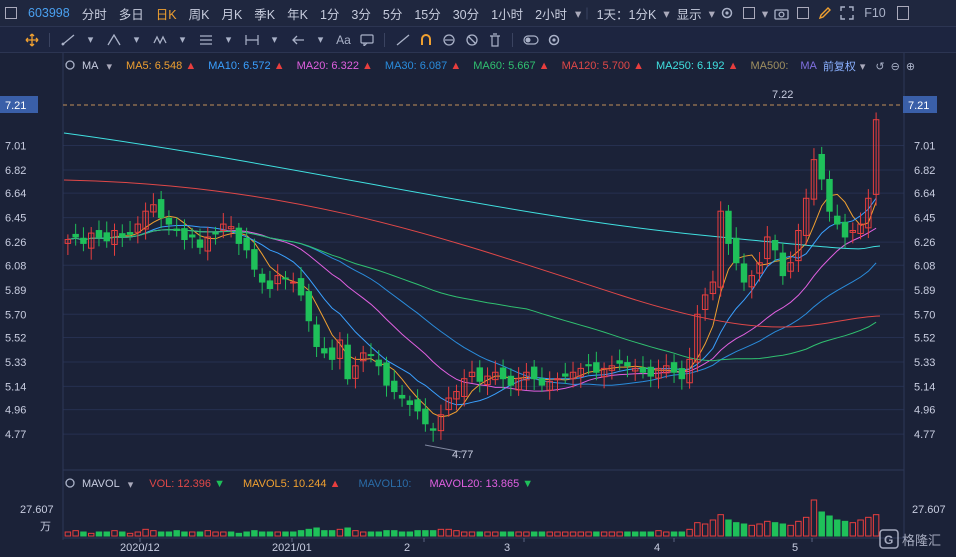 The image size is (956, 557). What do you see at coordinates (329, 13) in the screenshot?
I see `period-1min: 1分` at bounding box center [329, 13].